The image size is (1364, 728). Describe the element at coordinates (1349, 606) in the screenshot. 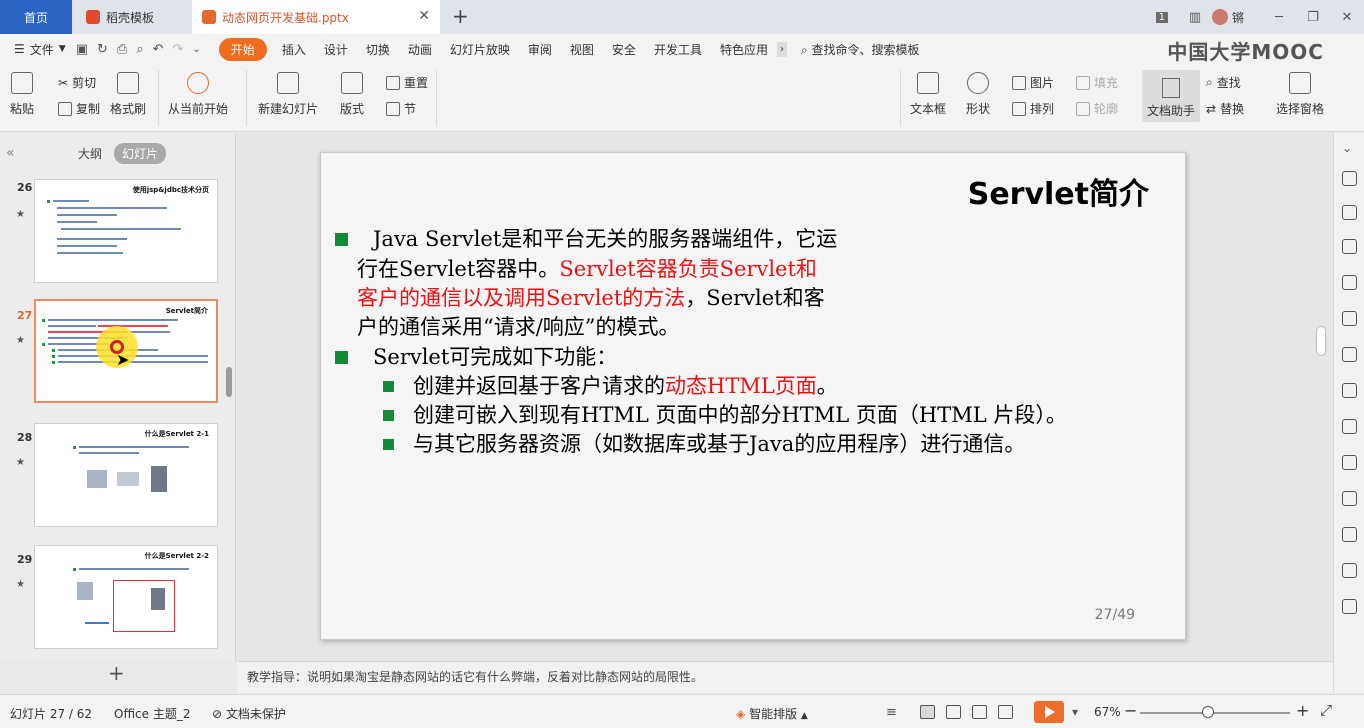

I see `video-icon` at that location.